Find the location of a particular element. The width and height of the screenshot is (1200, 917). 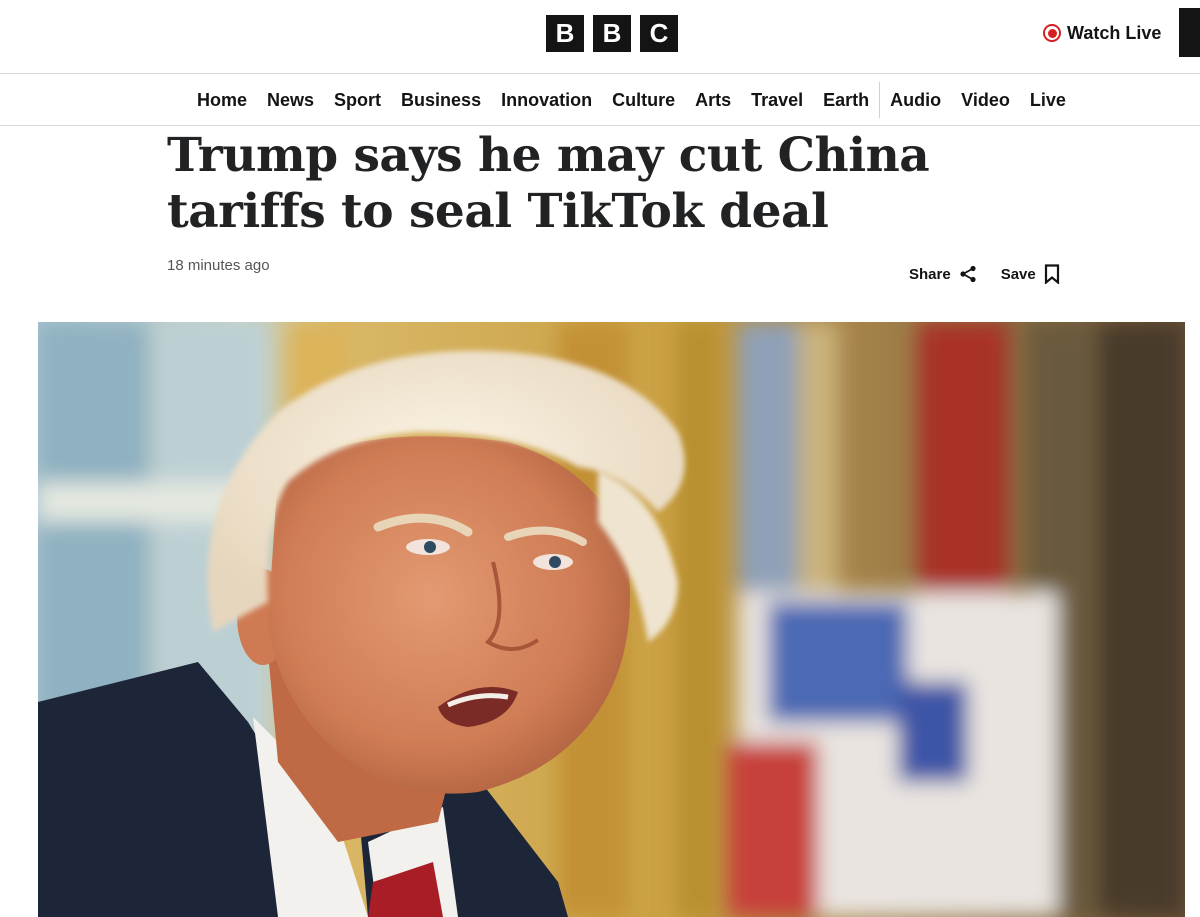

nav-item-culture: Culture is located at coordinates (643, 100).